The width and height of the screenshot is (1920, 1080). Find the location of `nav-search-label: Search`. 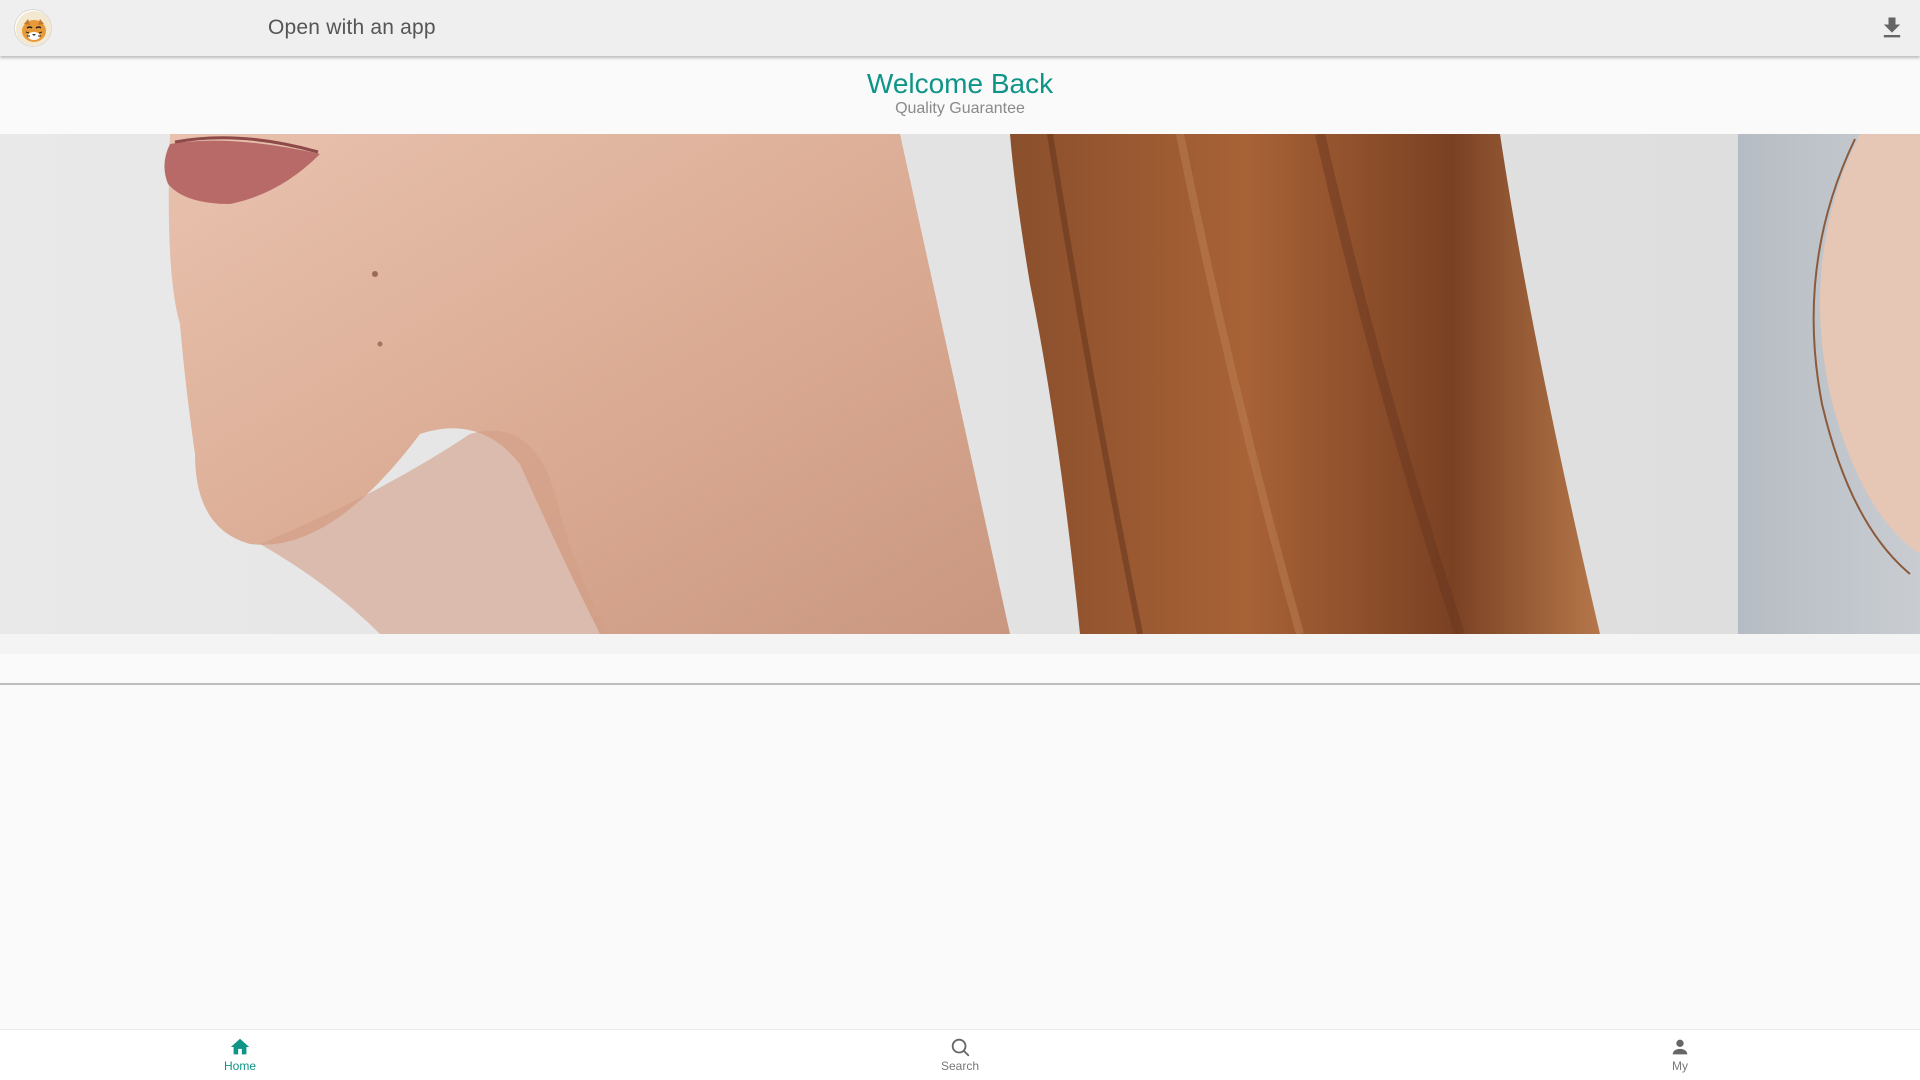

nav-search-label: Search is located at coordinates (960, 1066).